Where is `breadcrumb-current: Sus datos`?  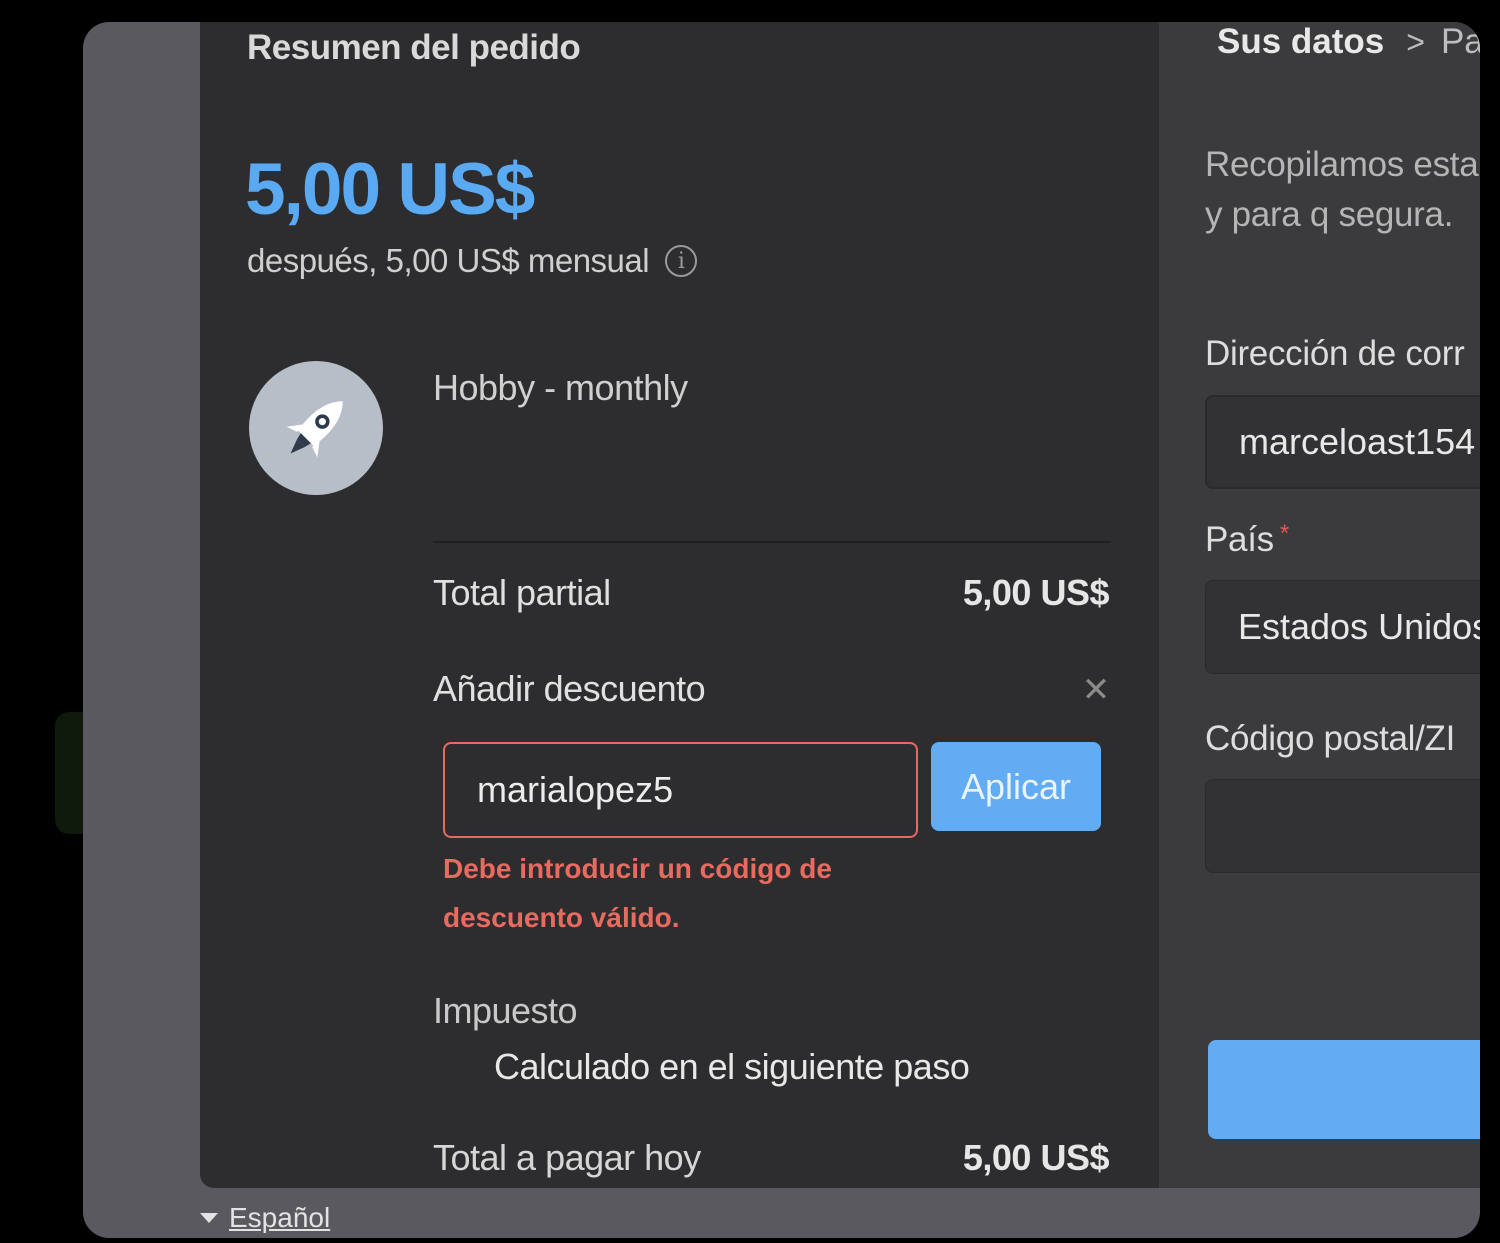 breadcrumb-current: Sus datos is located at coordinates (1301, 41).